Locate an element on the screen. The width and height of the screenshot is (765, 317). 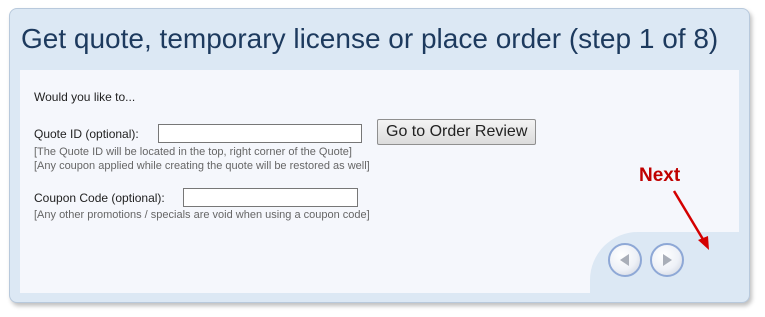
navigation-area is located at coordinates (664, 262).